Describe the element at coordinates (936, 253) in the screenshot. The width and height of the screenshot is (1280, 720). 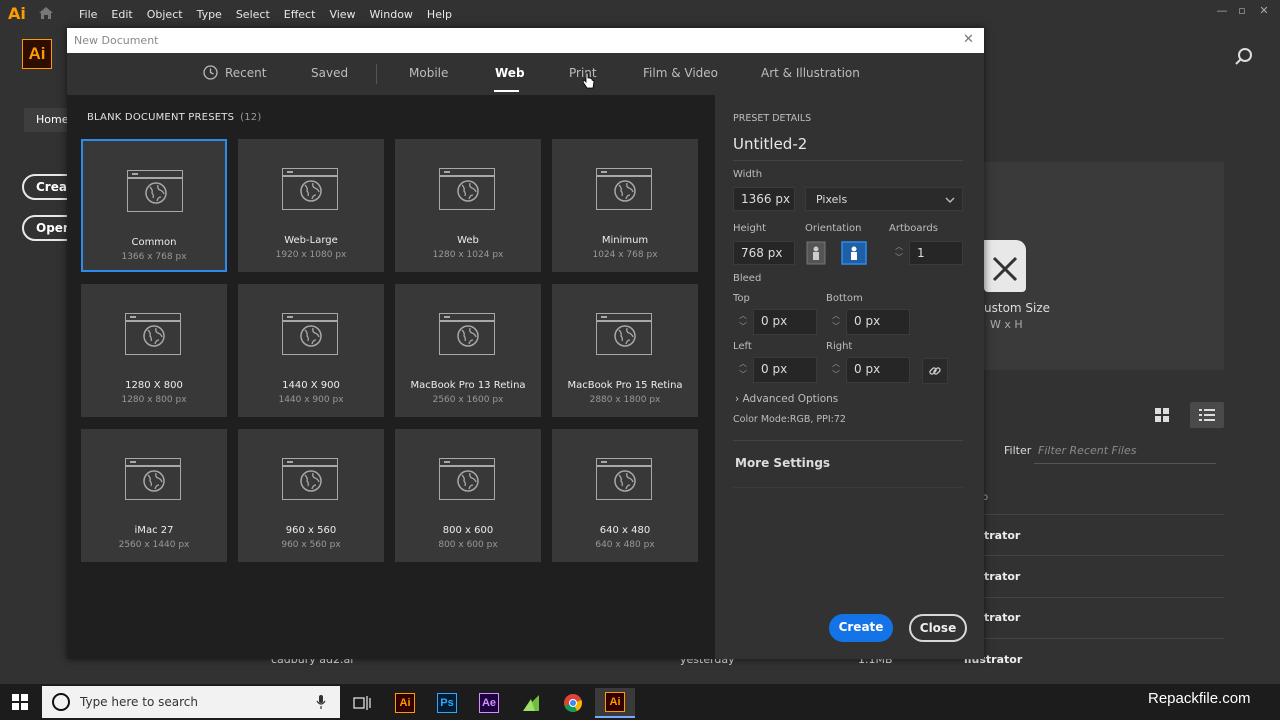
I see `artboards-input: 1` at that location.